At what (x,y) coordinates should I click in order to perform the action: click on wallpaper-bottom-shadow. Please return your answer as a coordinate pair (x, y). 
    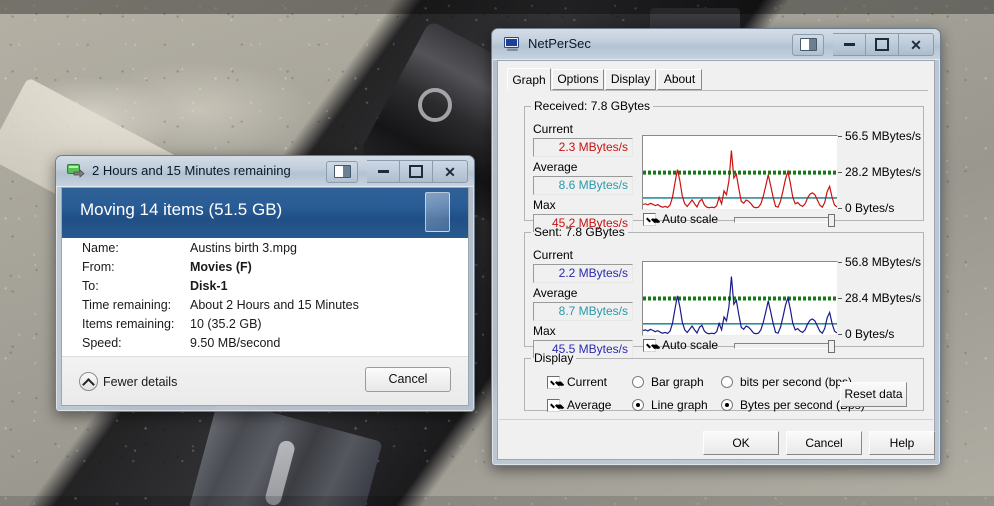
    Looking at the image, I should click on (497, 501).